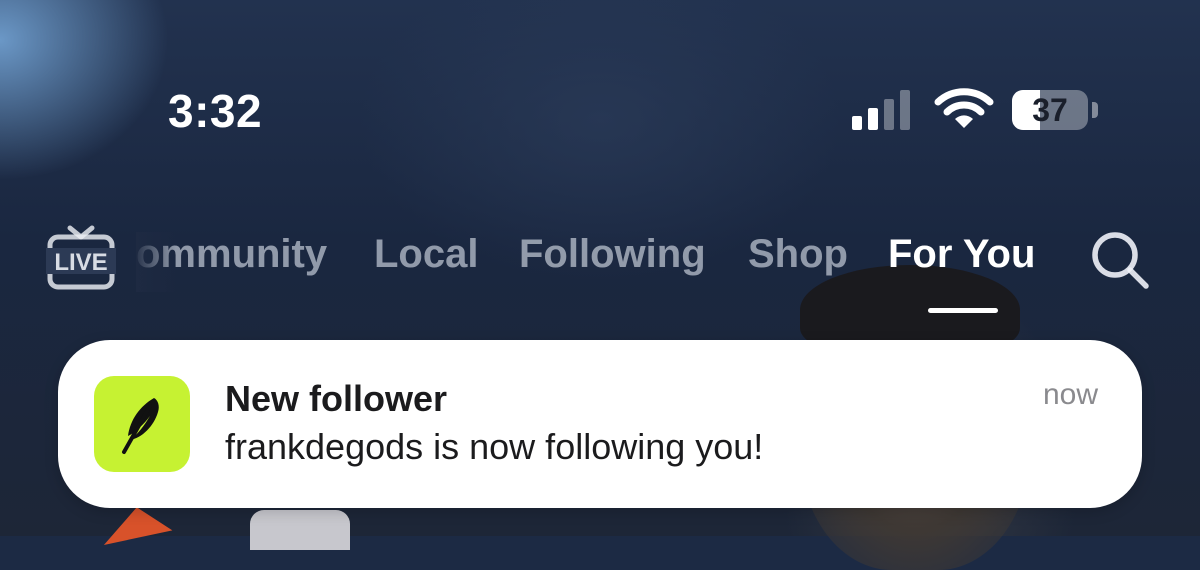 This screenshot has width=1200, height=570. I want to click on wifi-icon, so click(964, 108).